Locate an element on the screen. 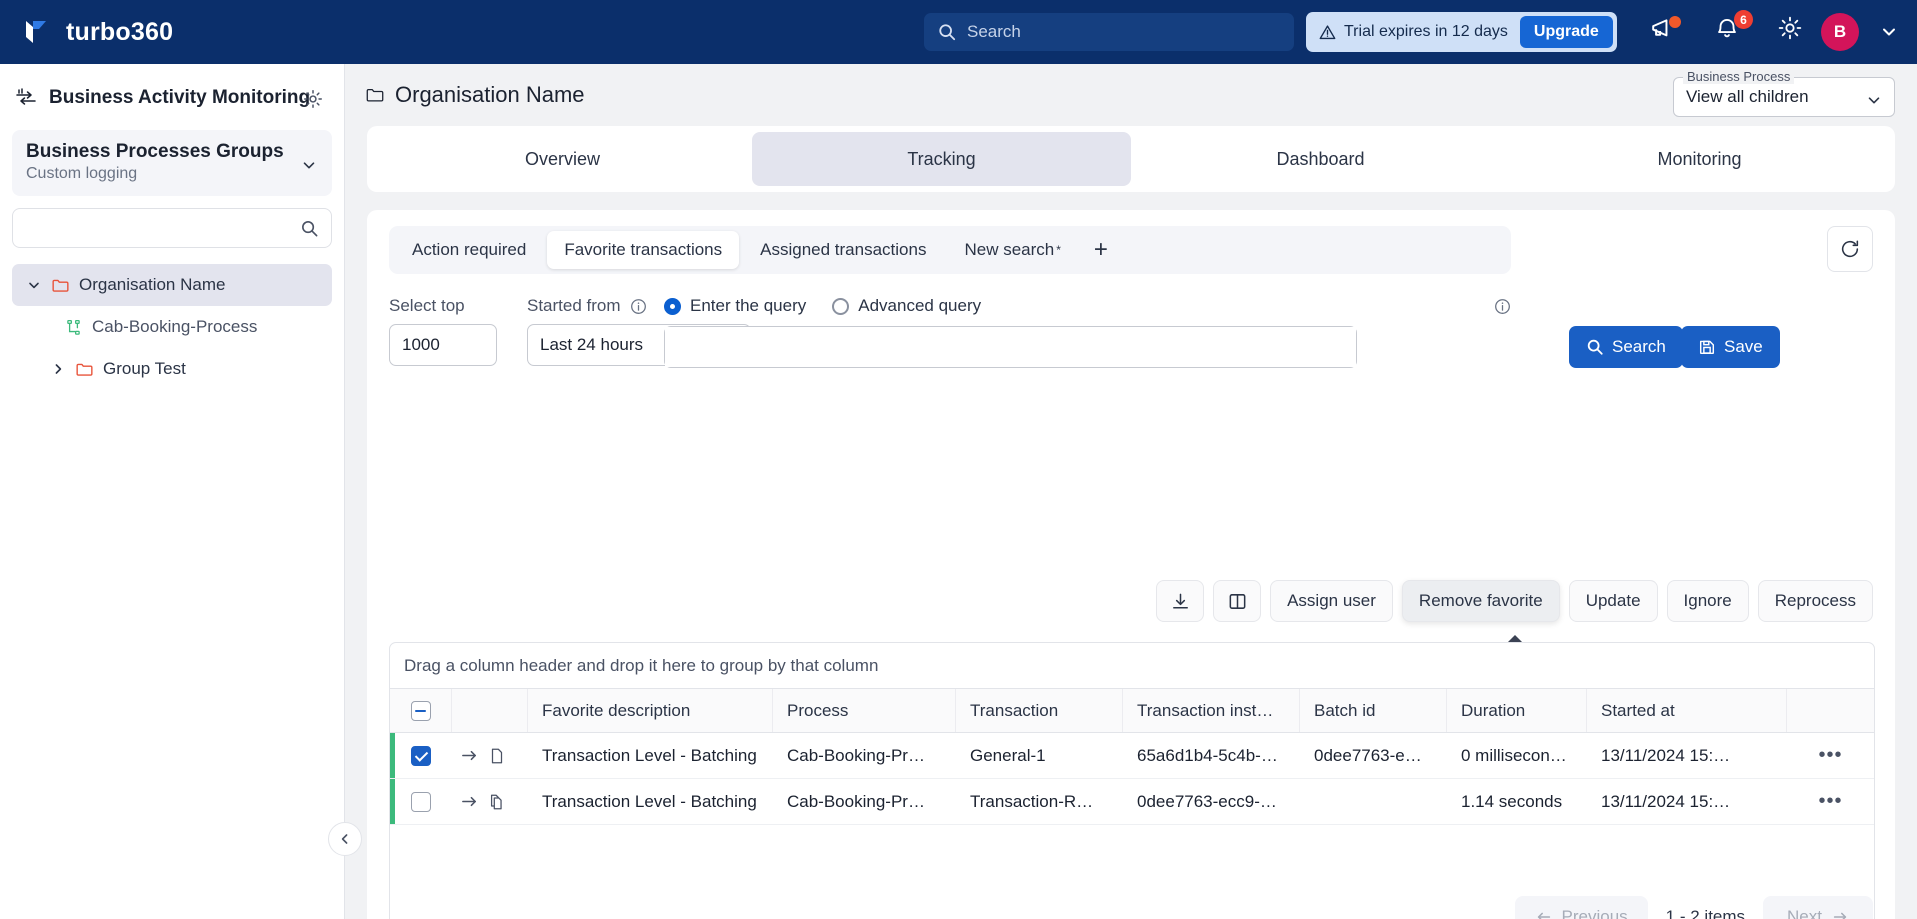 The width and height of the screenshot is (1917, 919). previous-page-button: Previous is located at coordinates (1581, 907).